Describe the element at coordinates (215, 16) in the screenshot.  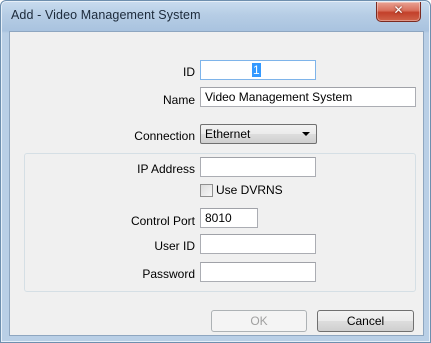
I see `title-bar: Add - Video Management System ✕` at that location.